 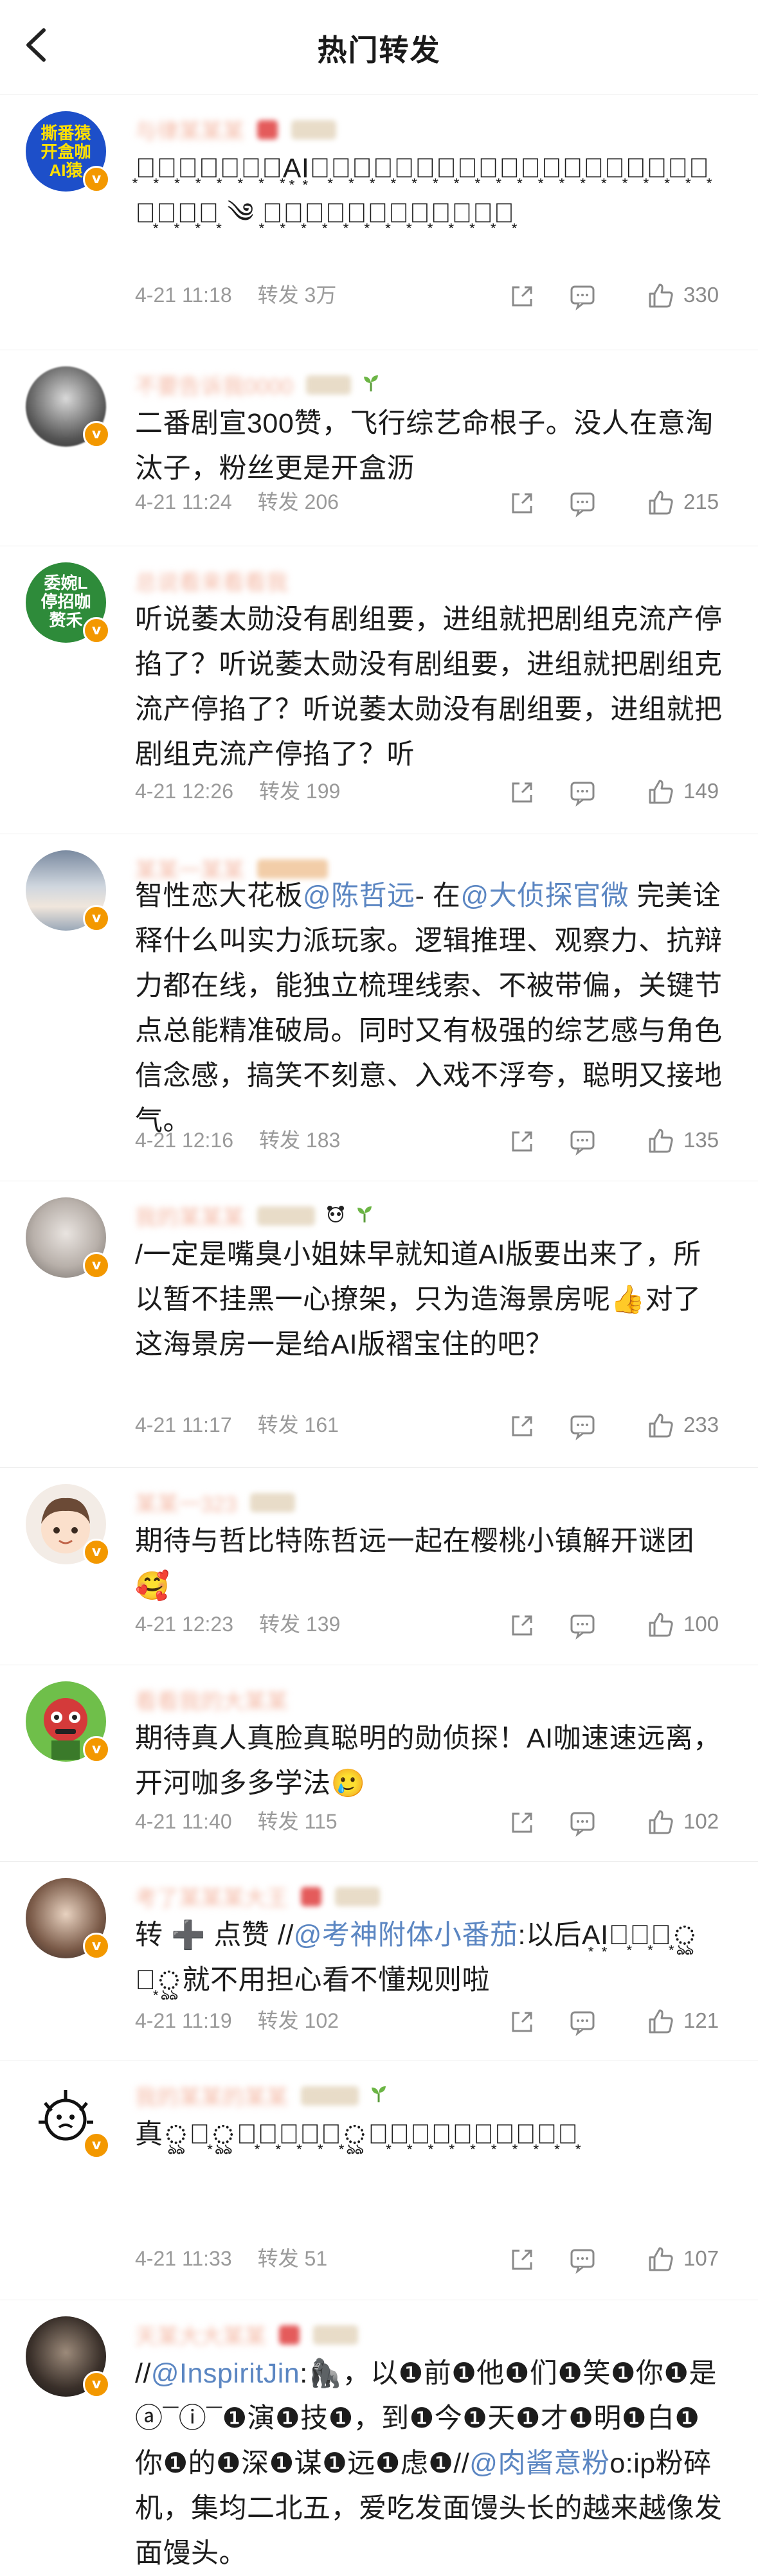 I want to click on name-row: 我的某某的某某, so click(x=261, y=2095).